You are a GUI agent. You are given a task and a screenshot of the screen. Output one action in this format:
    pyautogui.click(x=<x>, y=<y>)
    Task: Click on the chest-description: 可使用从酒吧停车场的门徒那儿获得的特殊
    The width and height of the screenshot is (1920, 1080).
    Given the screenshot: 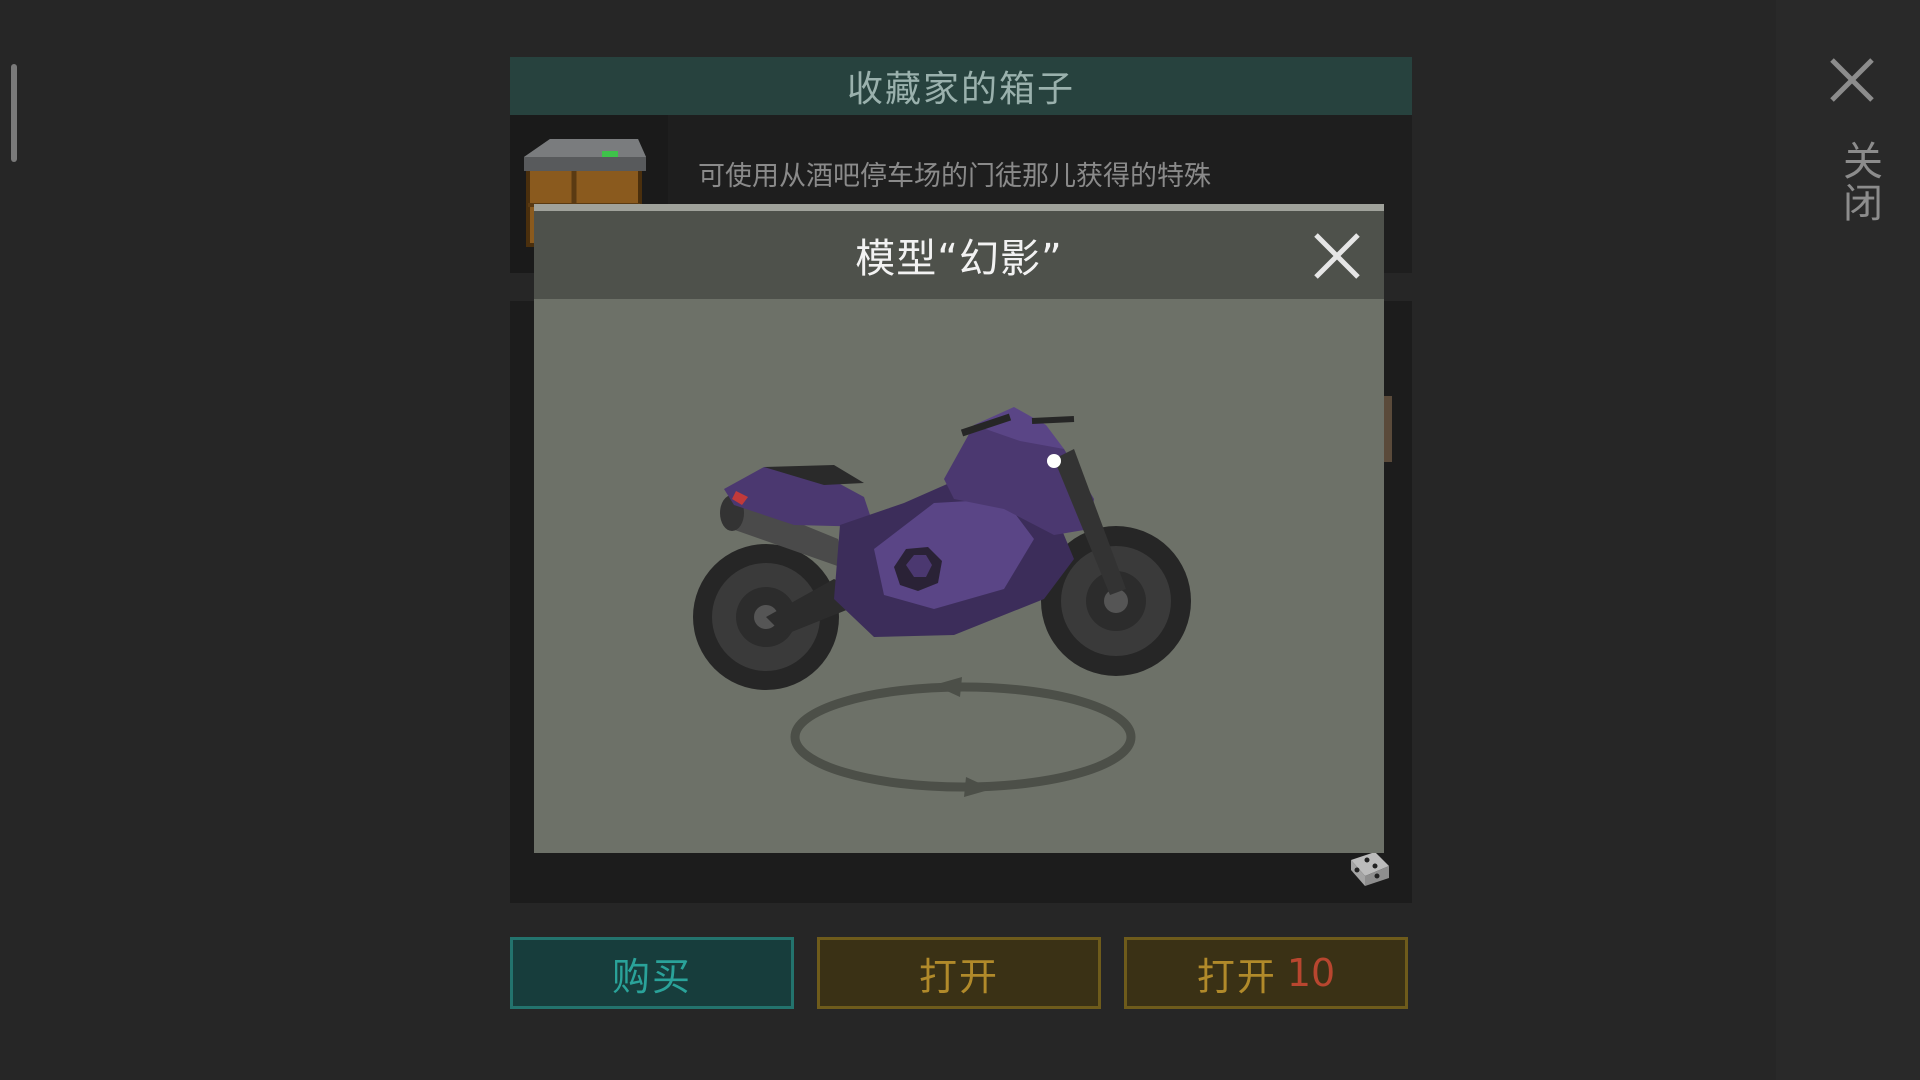 What is the action you would take?
    pyautogui.click(x=954, y=176)
    